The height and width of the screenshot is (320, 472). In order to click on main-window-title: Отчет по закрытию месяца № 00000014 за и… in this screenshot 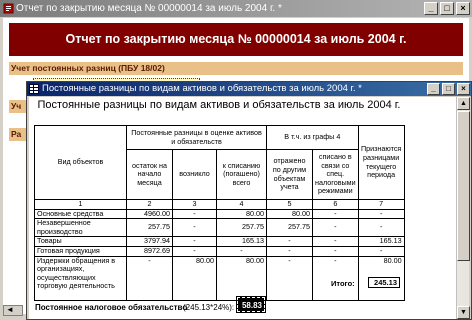, I will do `click(149, 8)`.